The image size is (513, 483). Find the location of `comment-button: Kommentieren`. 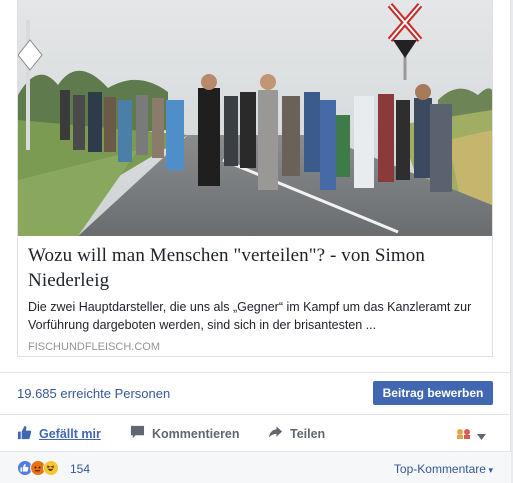

comment-button: Kommentieren is located at coordinates (185, 433).